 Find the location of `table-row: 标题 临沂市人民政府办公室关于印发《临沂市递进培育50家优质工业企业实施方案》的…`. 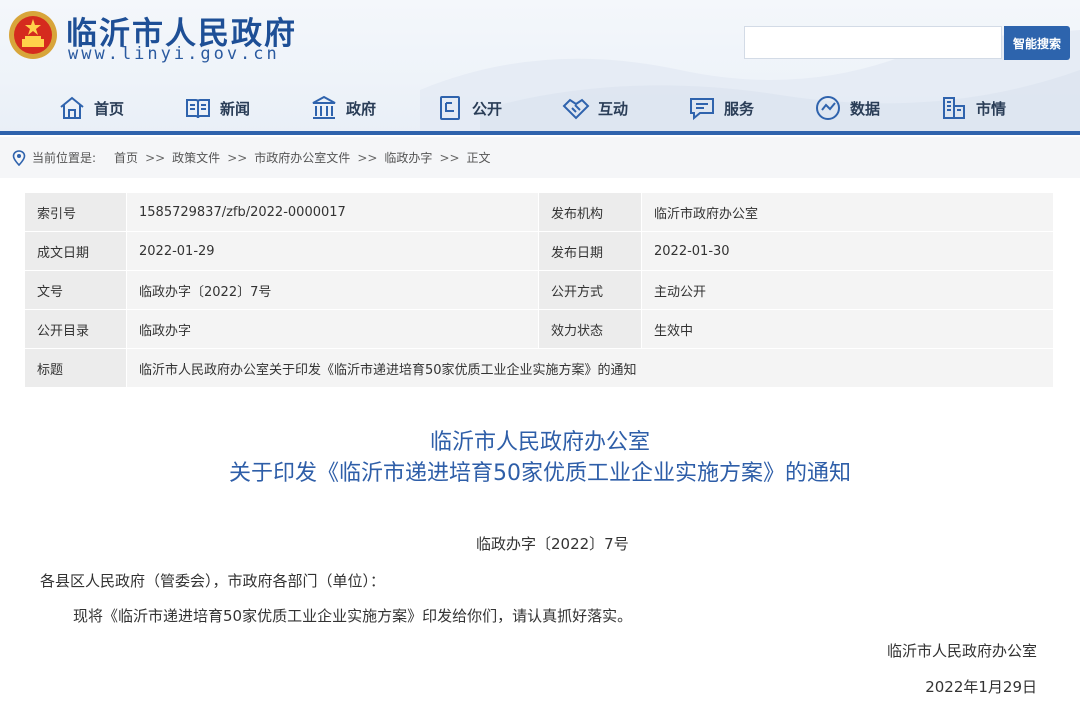

table-row: 标题 临沂市人民政府办公室关于印发《临沂市递进培育50家优质工业企业实施方案》的… is located at coordinates (539, 368).